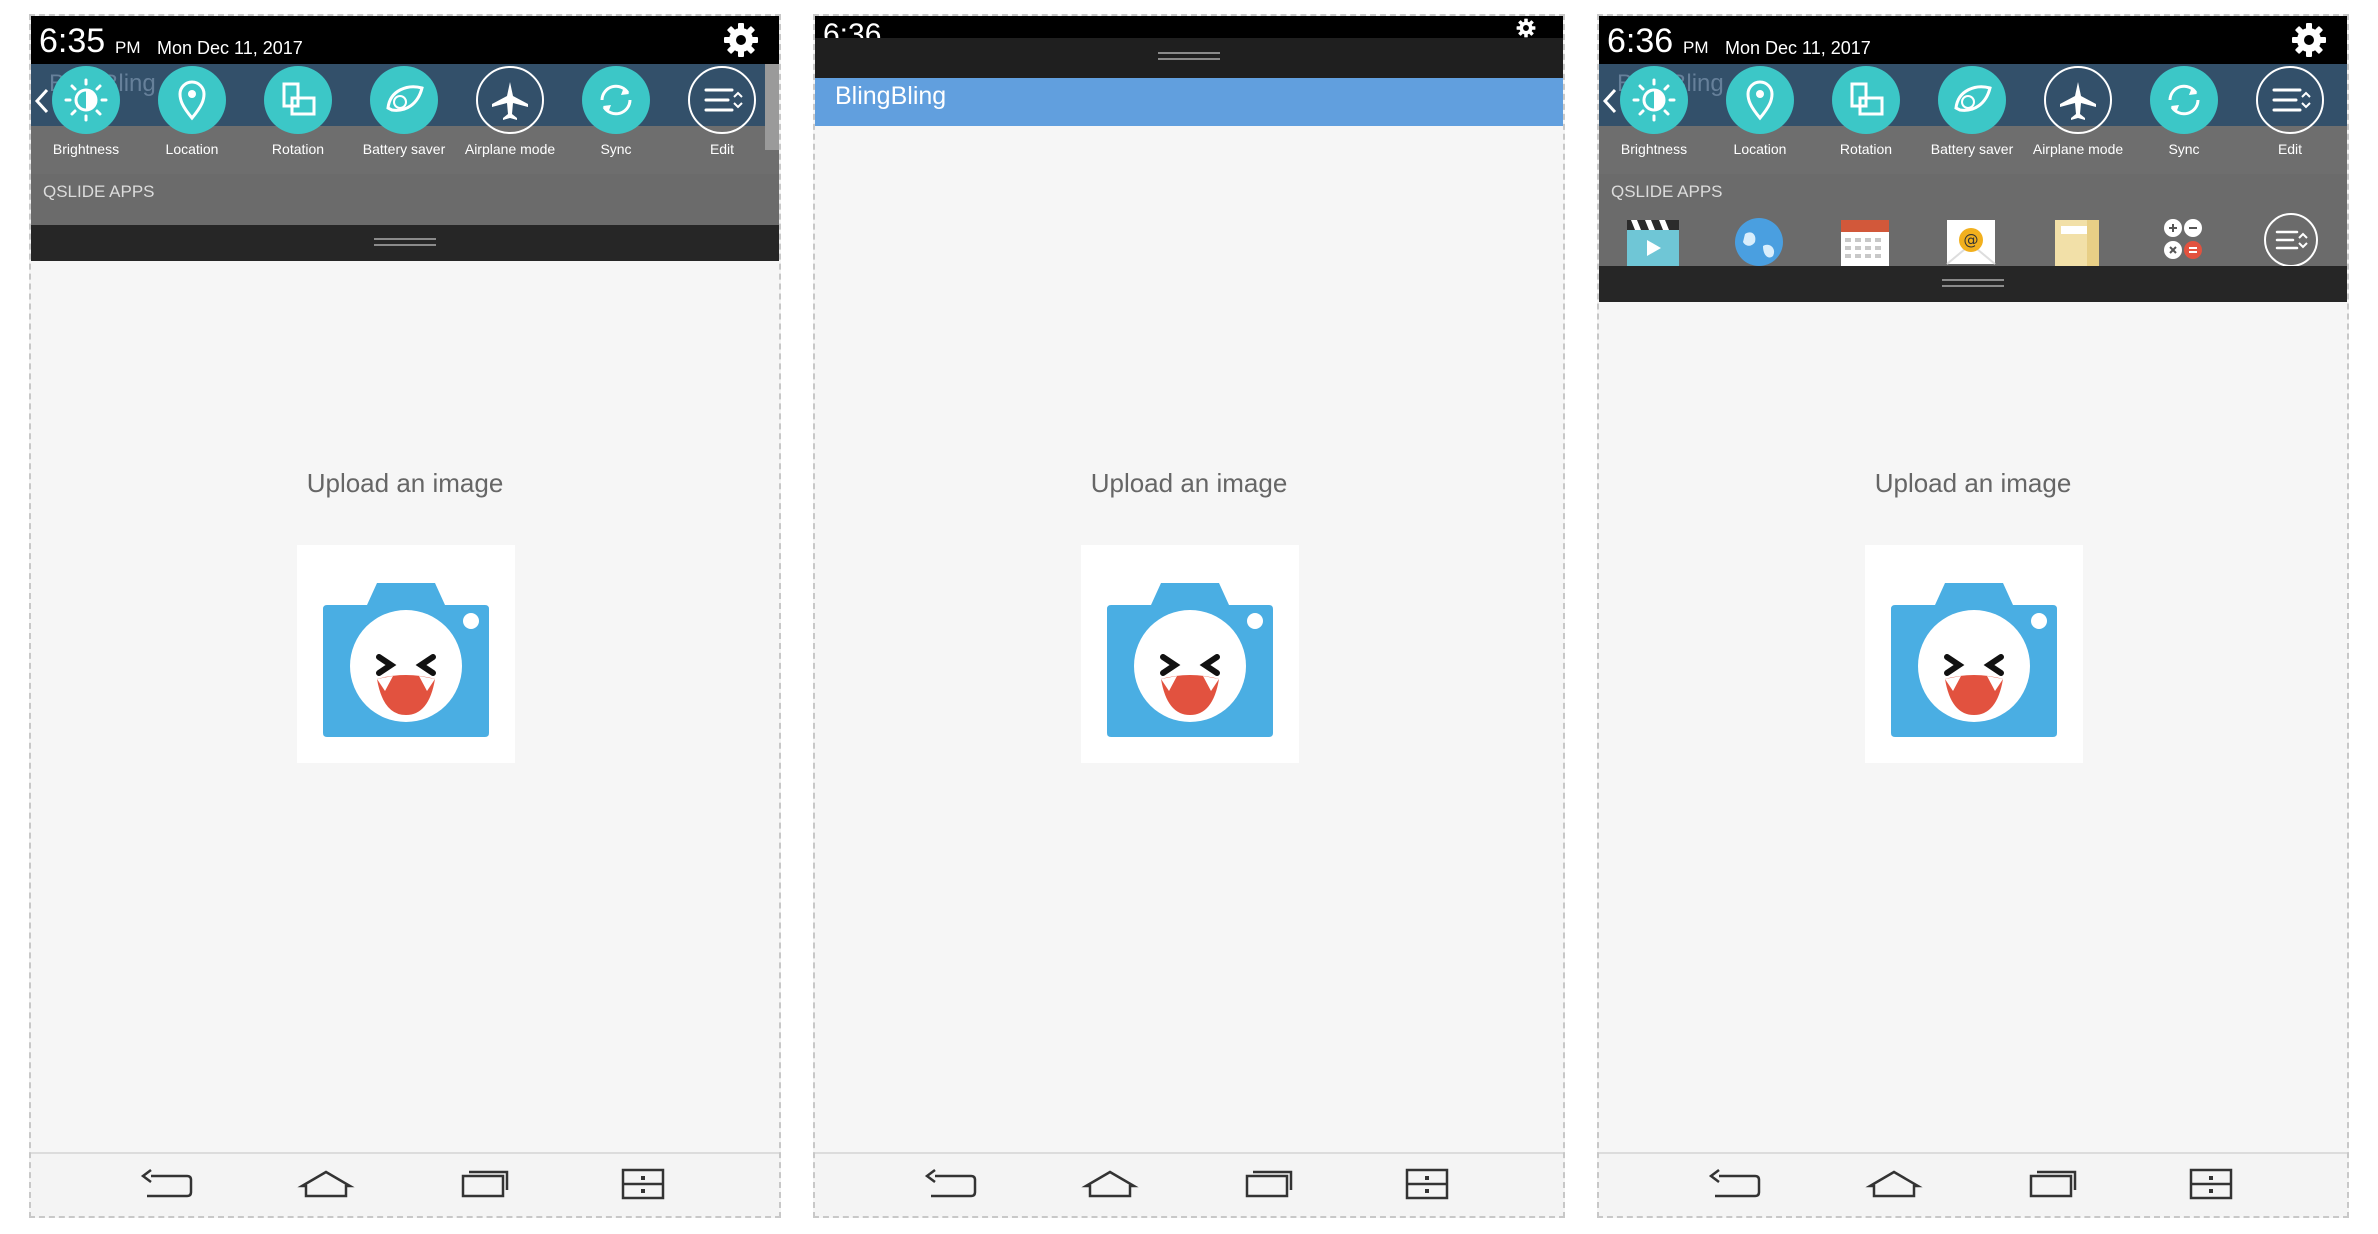 Image resolution: width=2378 pixels, height=1234 pixels. Describe the element at coordinates (2077, 240) in the screenshot. I see `memo-app-icon` at that location.